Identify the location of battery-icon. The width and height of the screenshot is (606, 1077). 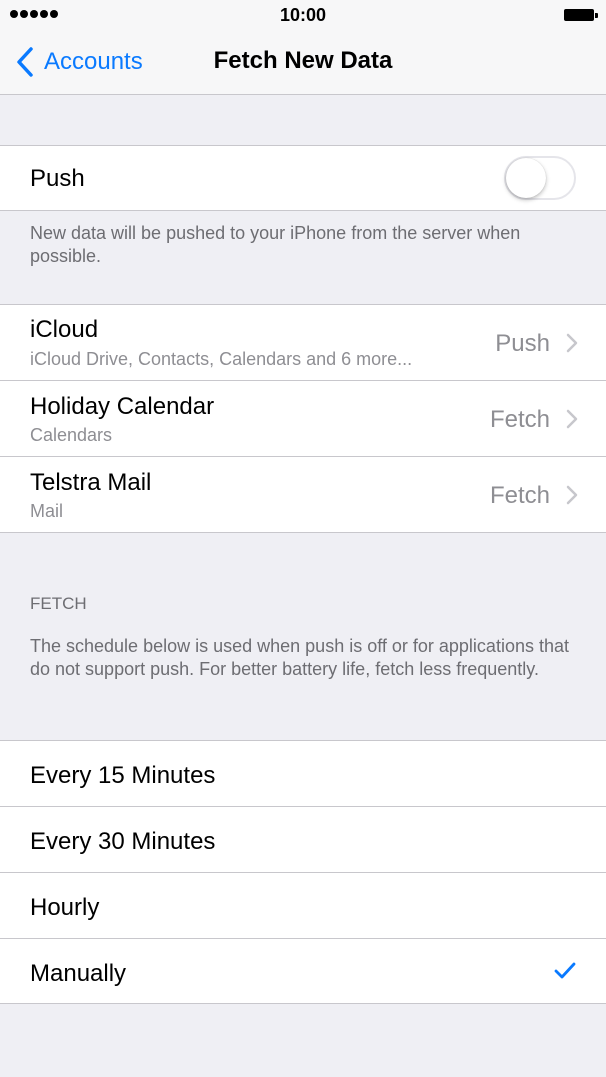
(581, 15).